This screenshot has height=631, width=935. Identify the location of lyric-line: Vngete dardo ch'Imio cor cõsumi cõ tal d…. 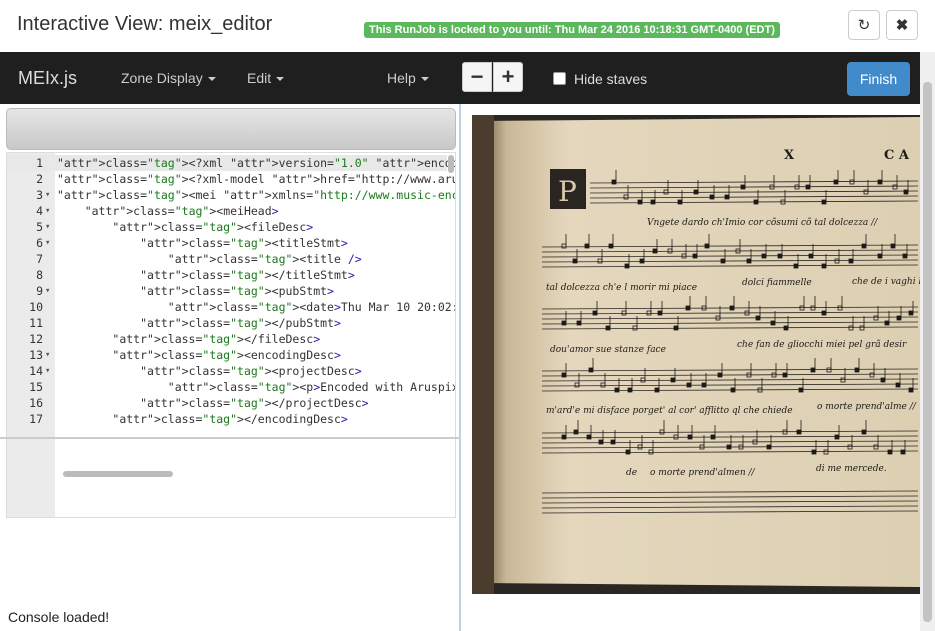
(762, 222).